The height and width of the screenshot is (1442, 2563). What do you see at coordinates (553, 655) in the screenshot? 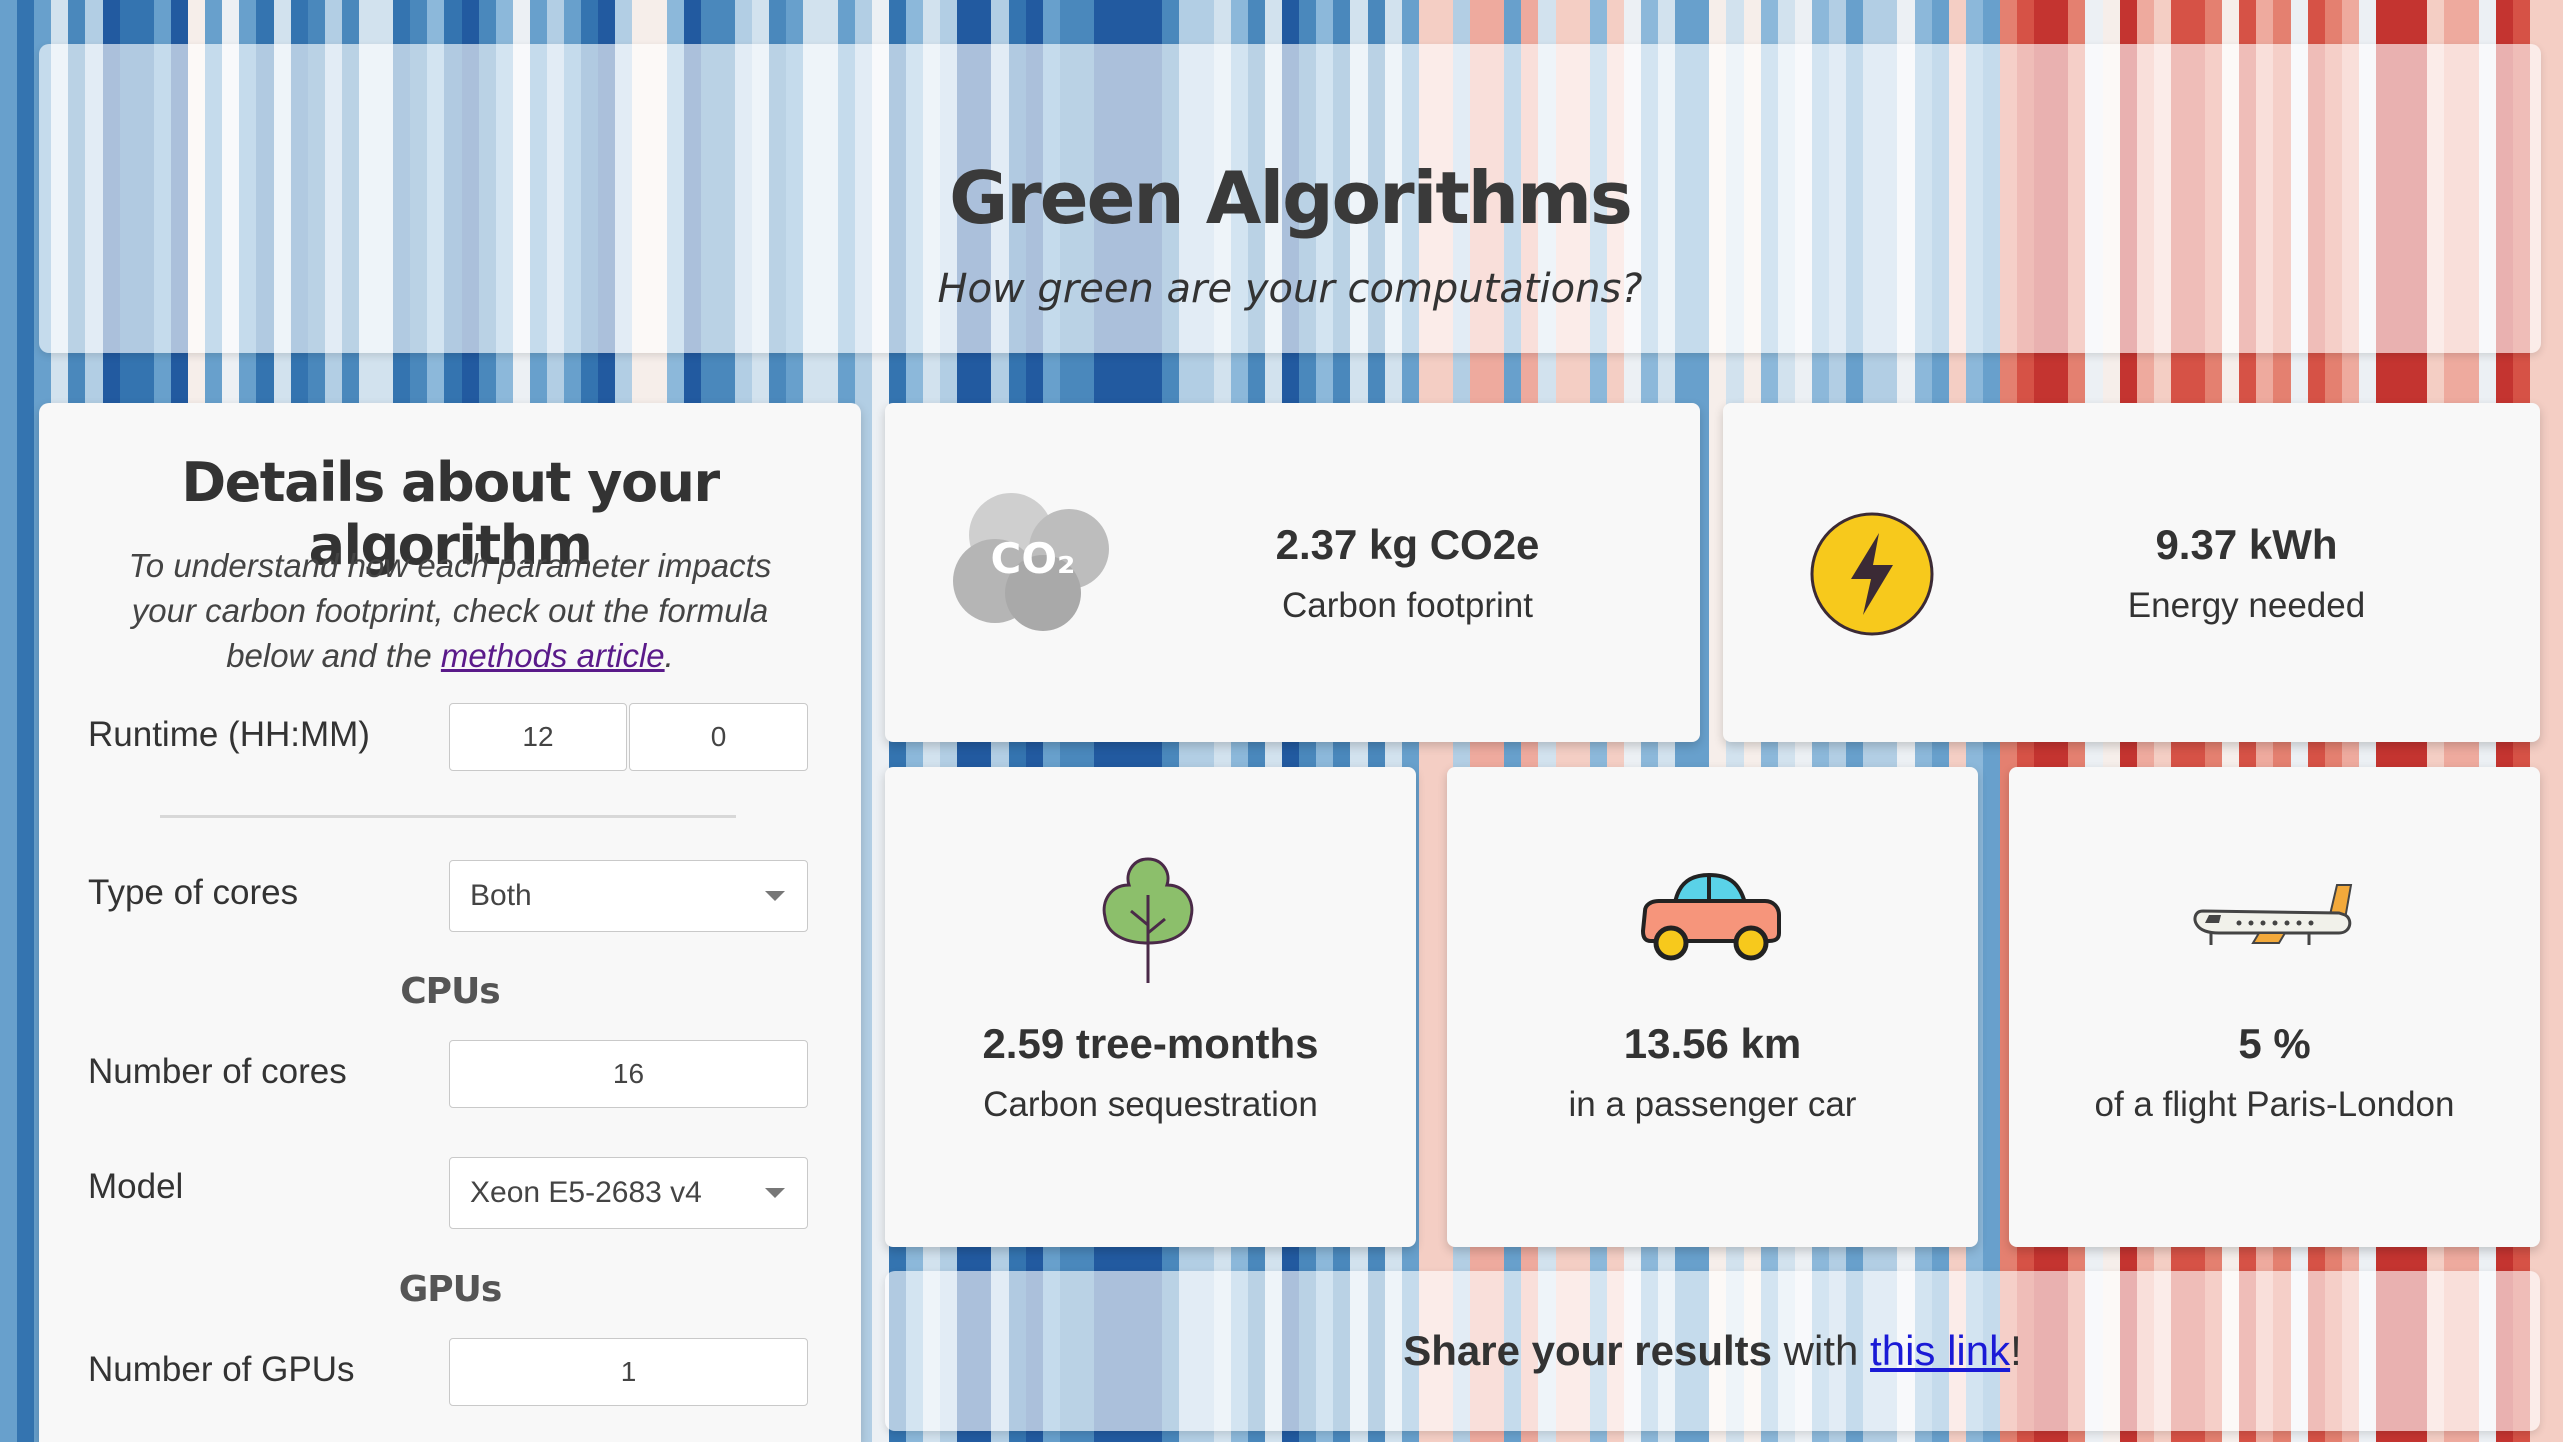
I see `methods-article-link: methods article` at bounding box center [553, 655].